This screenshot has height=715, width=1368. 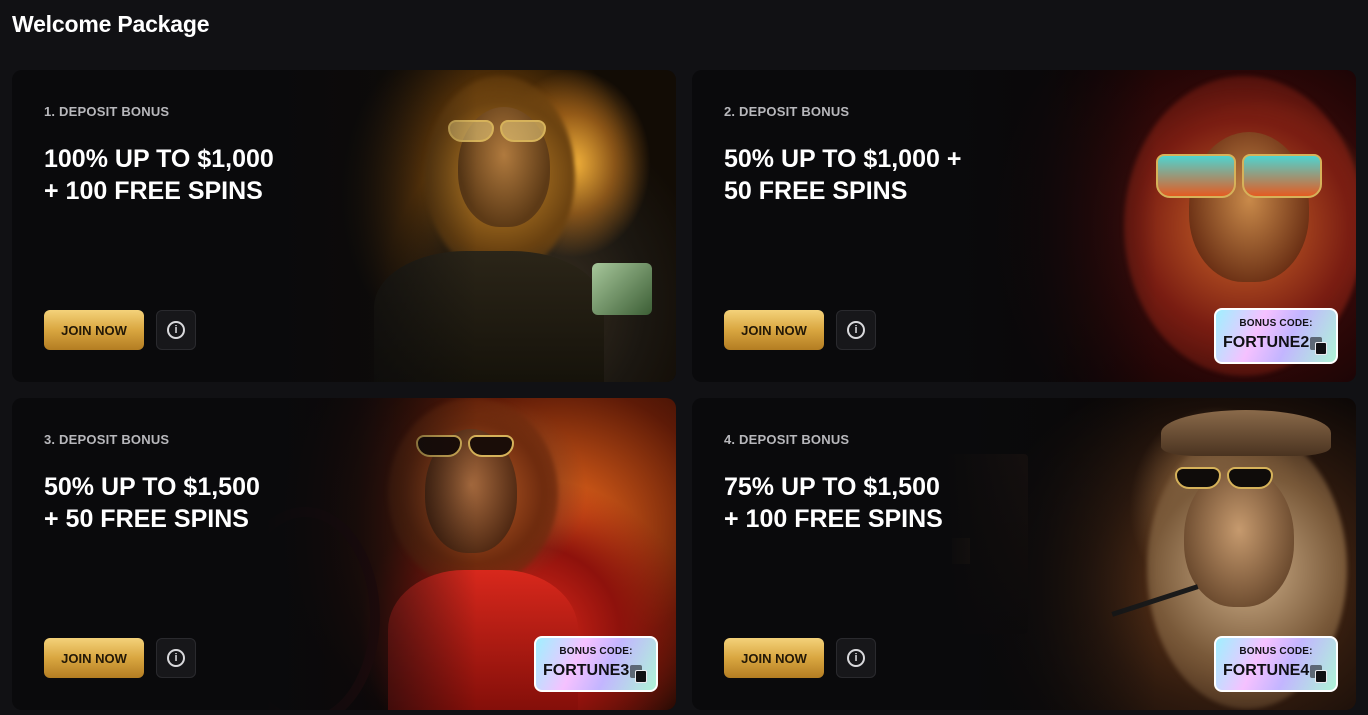 I want to click on deposit-bonus-label: 4. DEPOSIT BONUS, so click(x=787, y=439).